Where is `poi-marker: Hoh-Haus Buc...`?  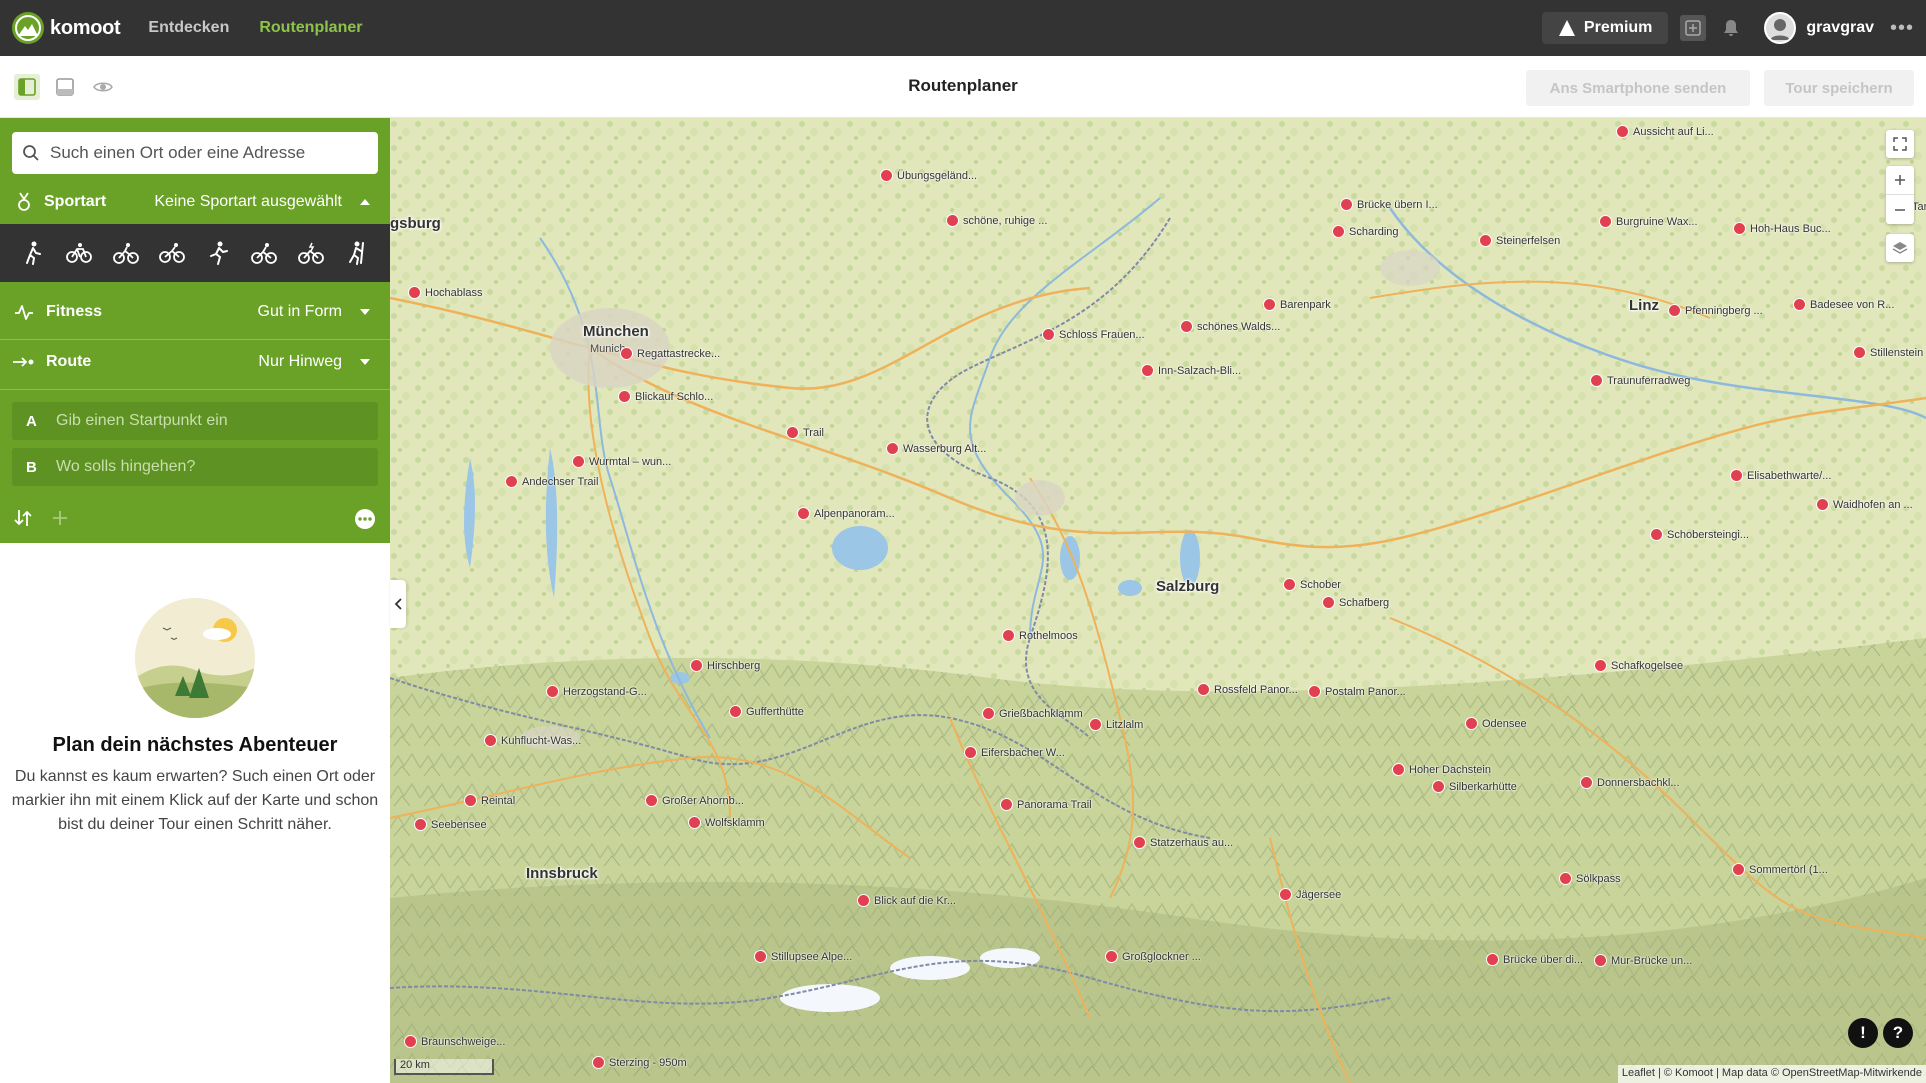
poi-marker: Hoh-Haus Buc... is located at coordinates (1782, 228).